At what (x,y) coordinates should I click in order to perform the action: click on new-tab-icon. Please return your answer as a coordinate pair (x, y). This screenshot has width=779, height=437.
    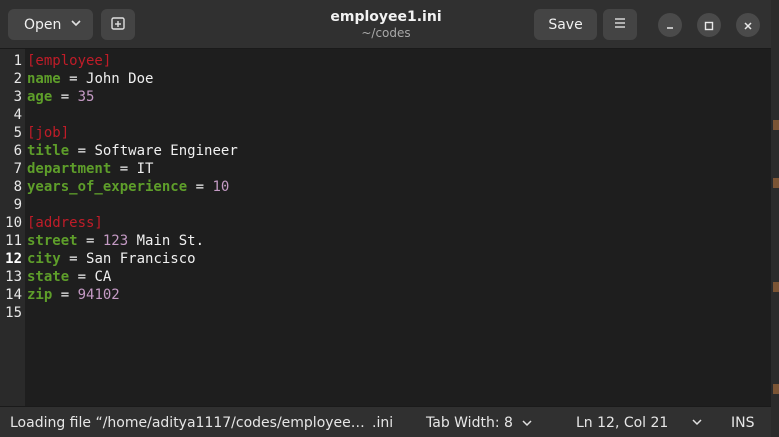
    Looking at the image, I should click on (118, 25).